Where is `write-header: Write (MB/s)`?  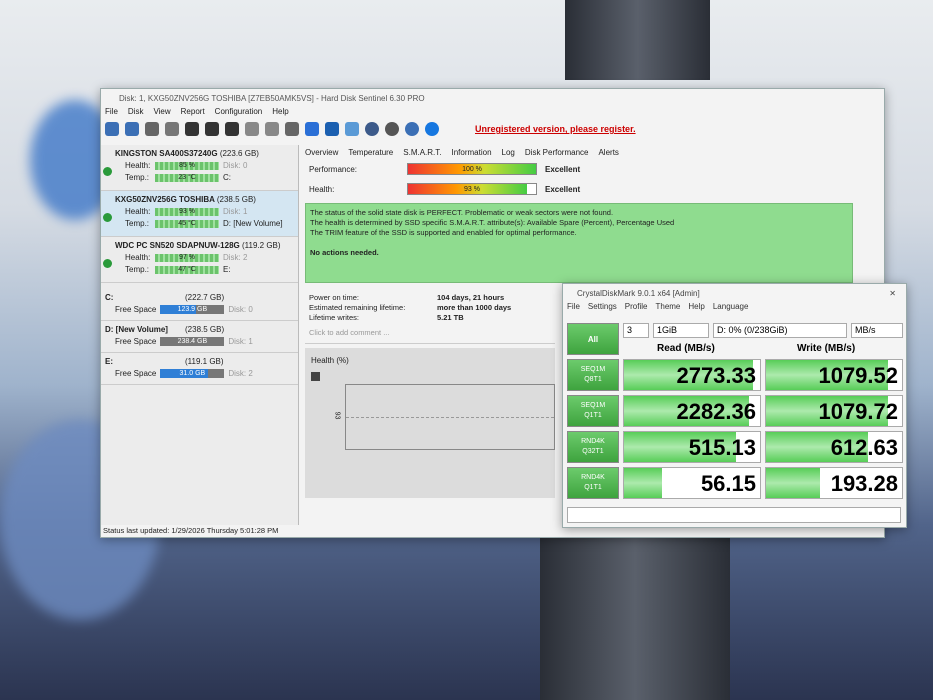
write-header: Write (MB/s) is located at coordinates (826, 348).